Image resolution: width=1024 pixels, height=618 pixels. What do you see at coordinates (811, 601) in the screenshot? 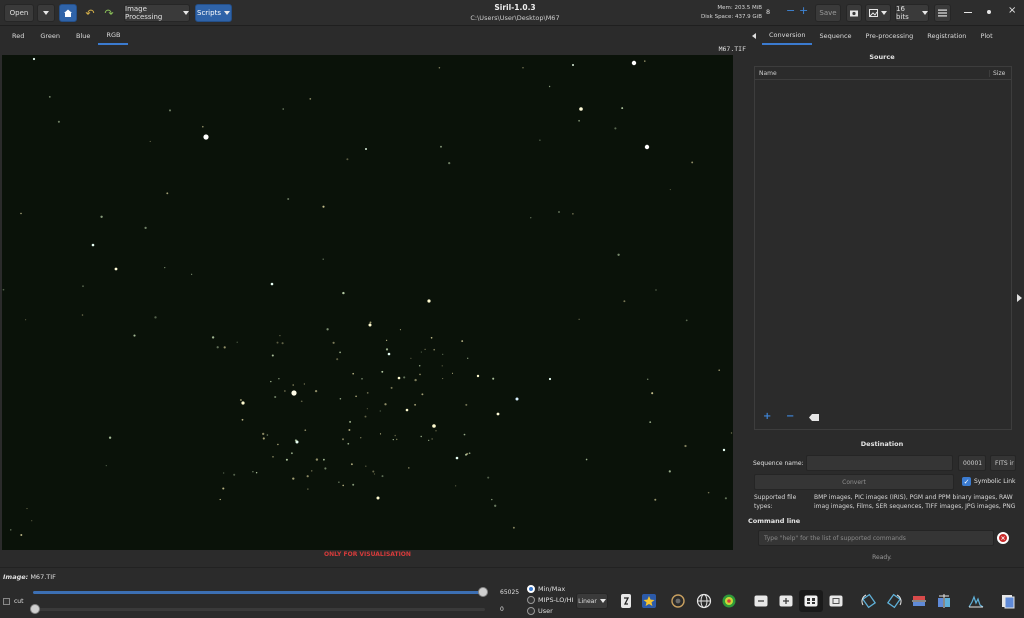
I see `zoom-fit-icon` at bounding box center [811, 601].